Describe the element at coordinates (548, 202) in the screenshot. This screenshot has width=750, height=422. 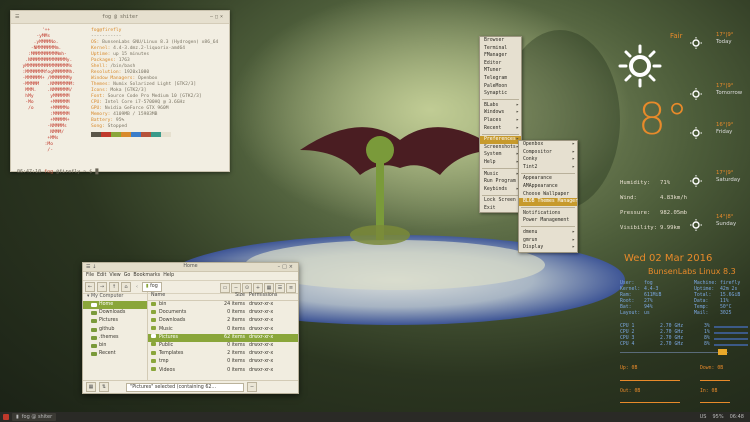
I see `menu-item-blob-themes-manager: BLOB Themes Manager` at that location.